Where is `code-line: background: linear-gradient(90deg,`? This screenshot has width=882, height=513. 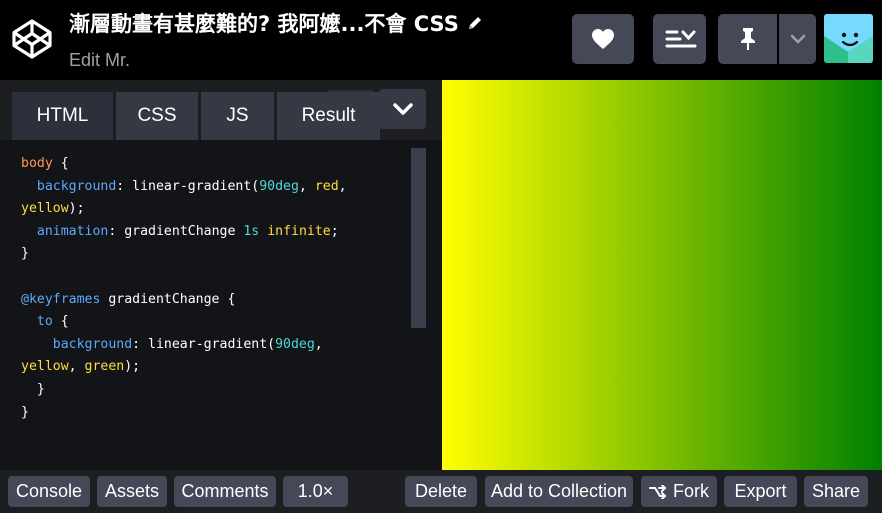 code-line: background: linear-gradient(90deg, is located at coordinates (172, 344).